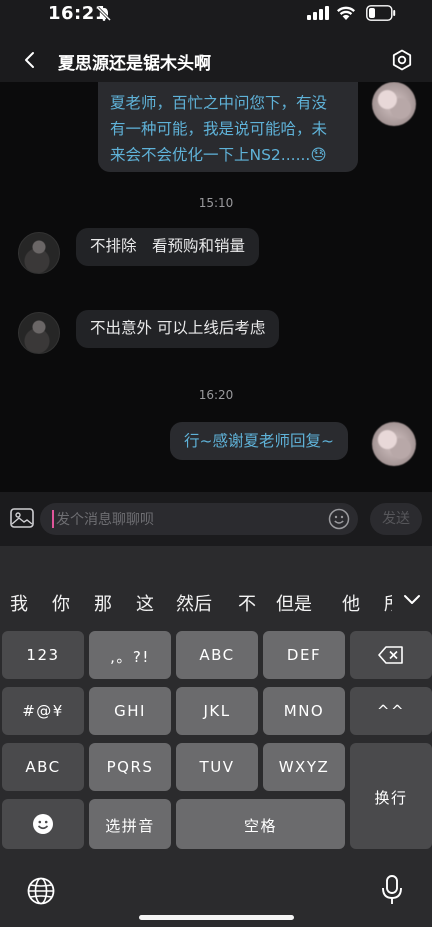  I want to click on emoji-icon, so click(339, 519).